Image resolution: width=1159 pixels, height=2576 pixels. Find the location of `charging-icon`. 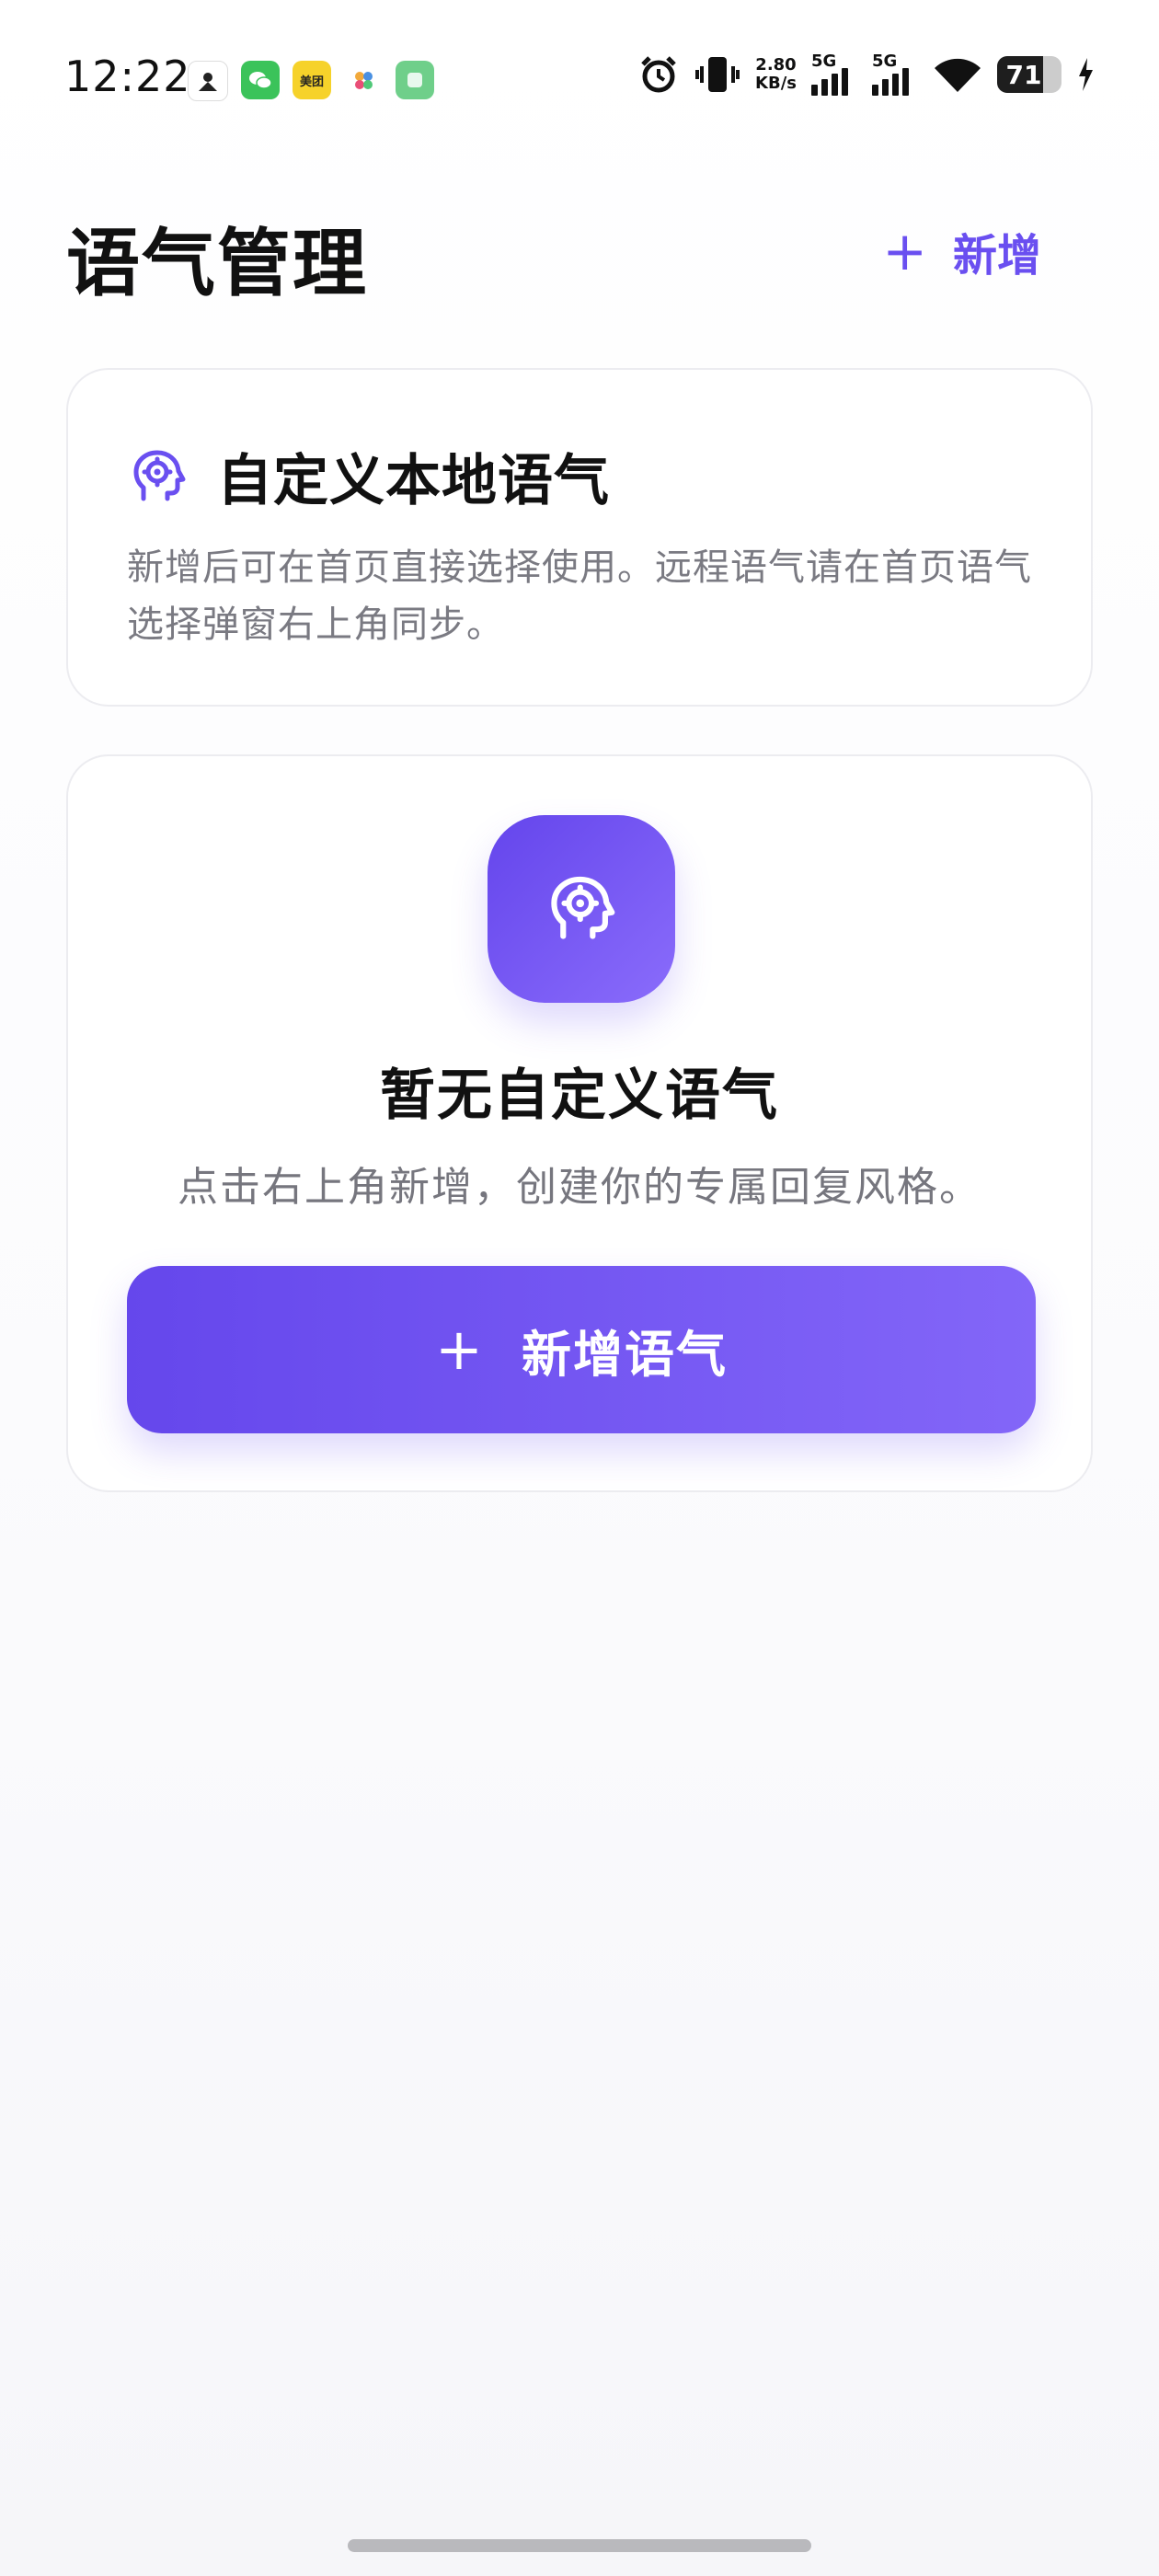

charging-icon is located at coordinates (1086, 74).